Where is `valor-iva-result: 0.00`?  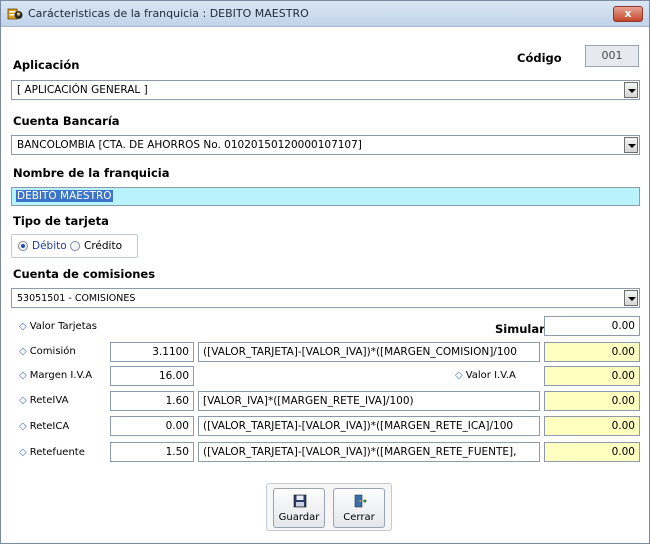
valor-iva-result: 0.00 is located at coordinates (592, 376).